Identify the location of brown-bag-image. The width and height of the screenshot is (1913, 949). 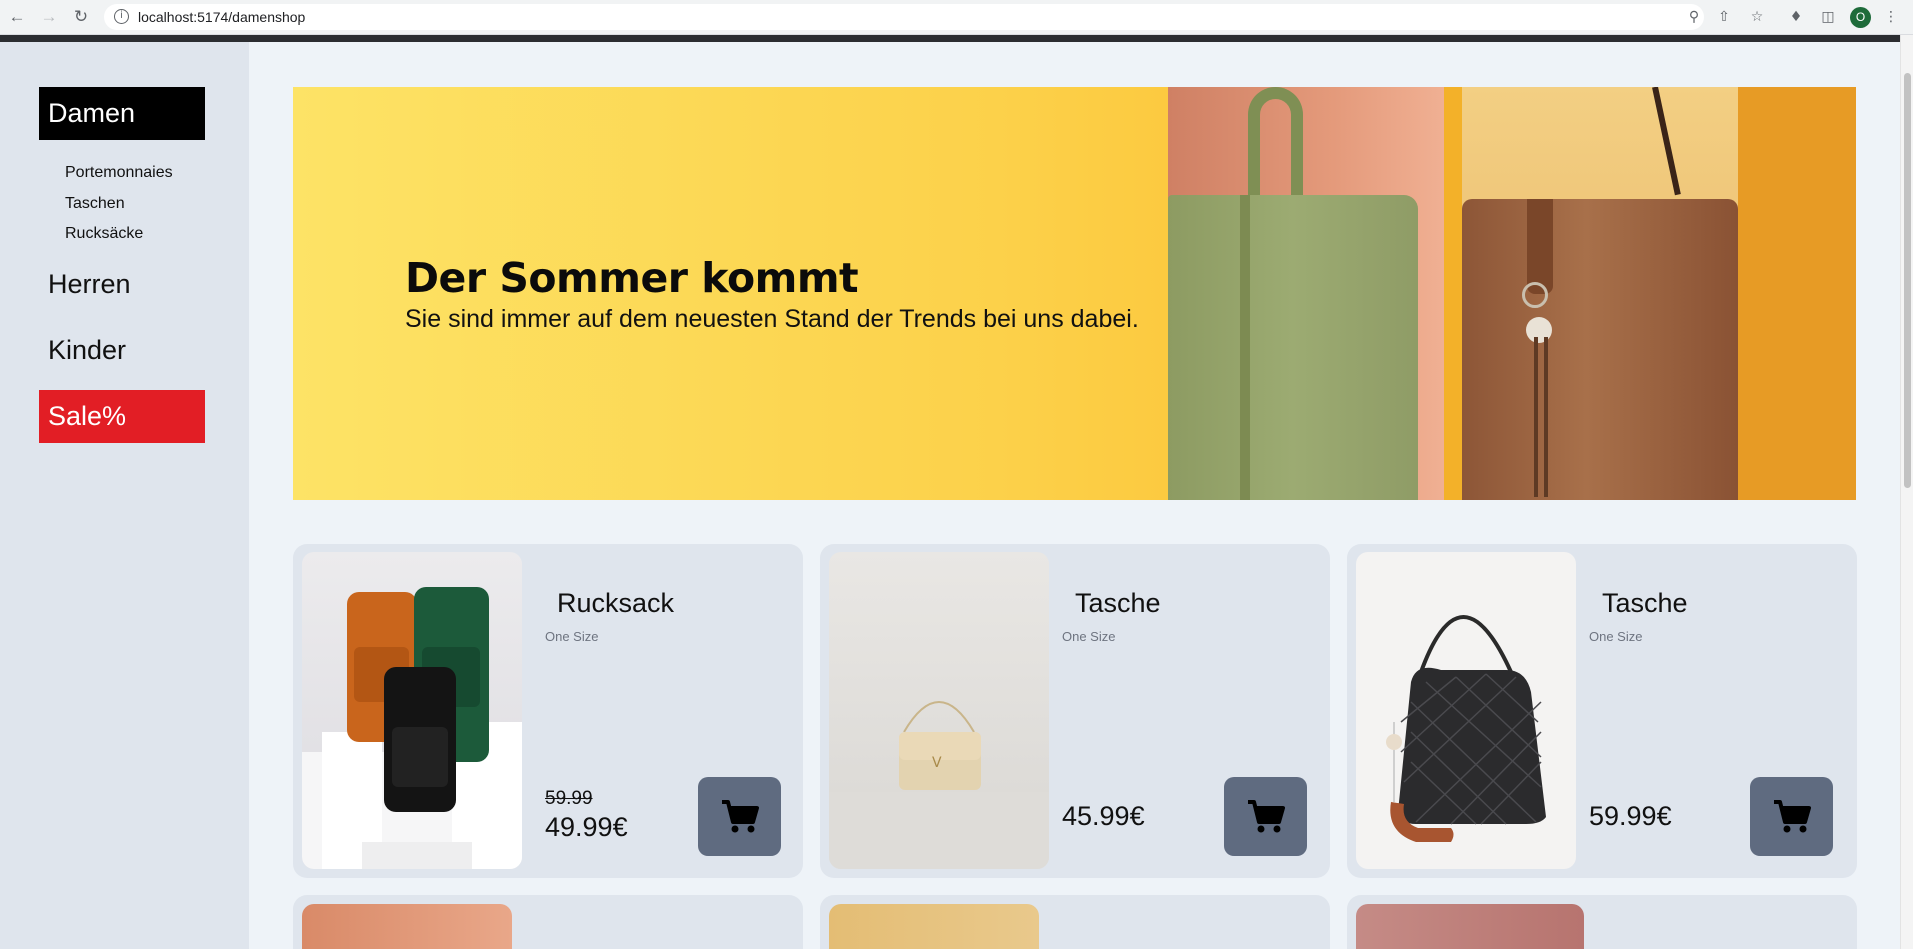
(1600, 293).